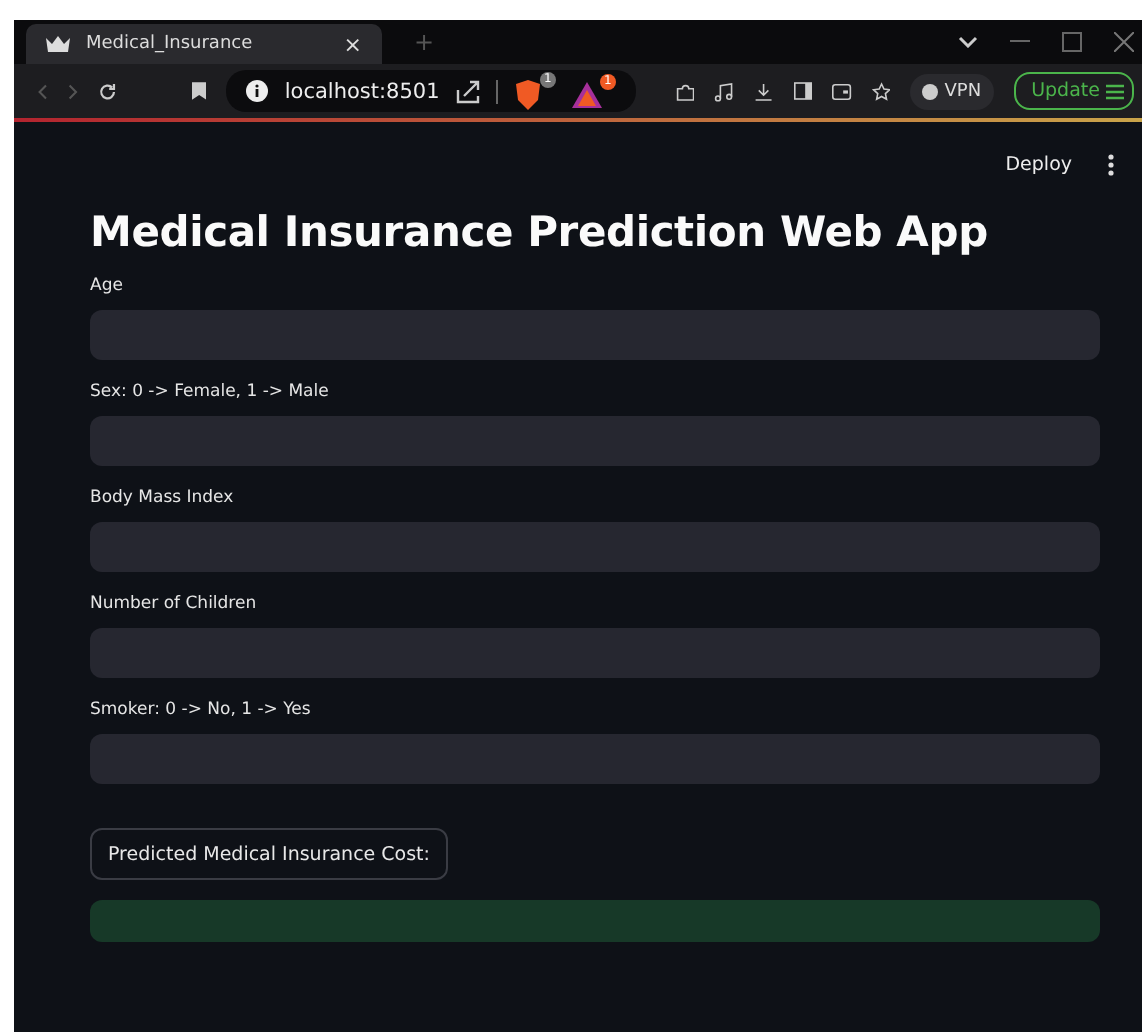  Describe the element at coordinates (881, 91) in the screenshot. I see `star-icon` at that location.